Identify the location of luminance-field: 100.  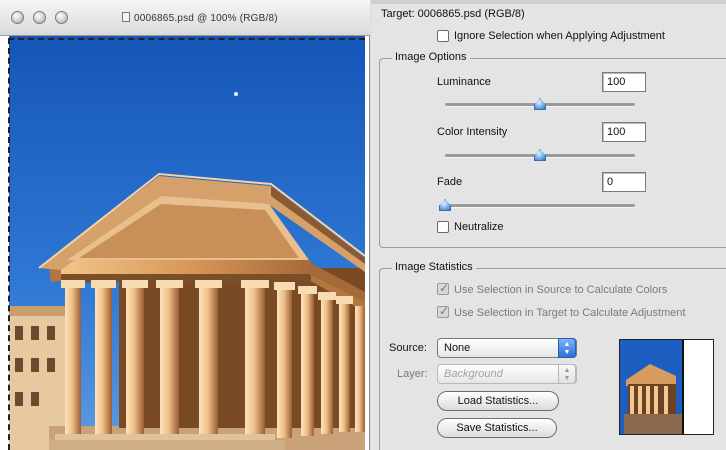
(624, 82).